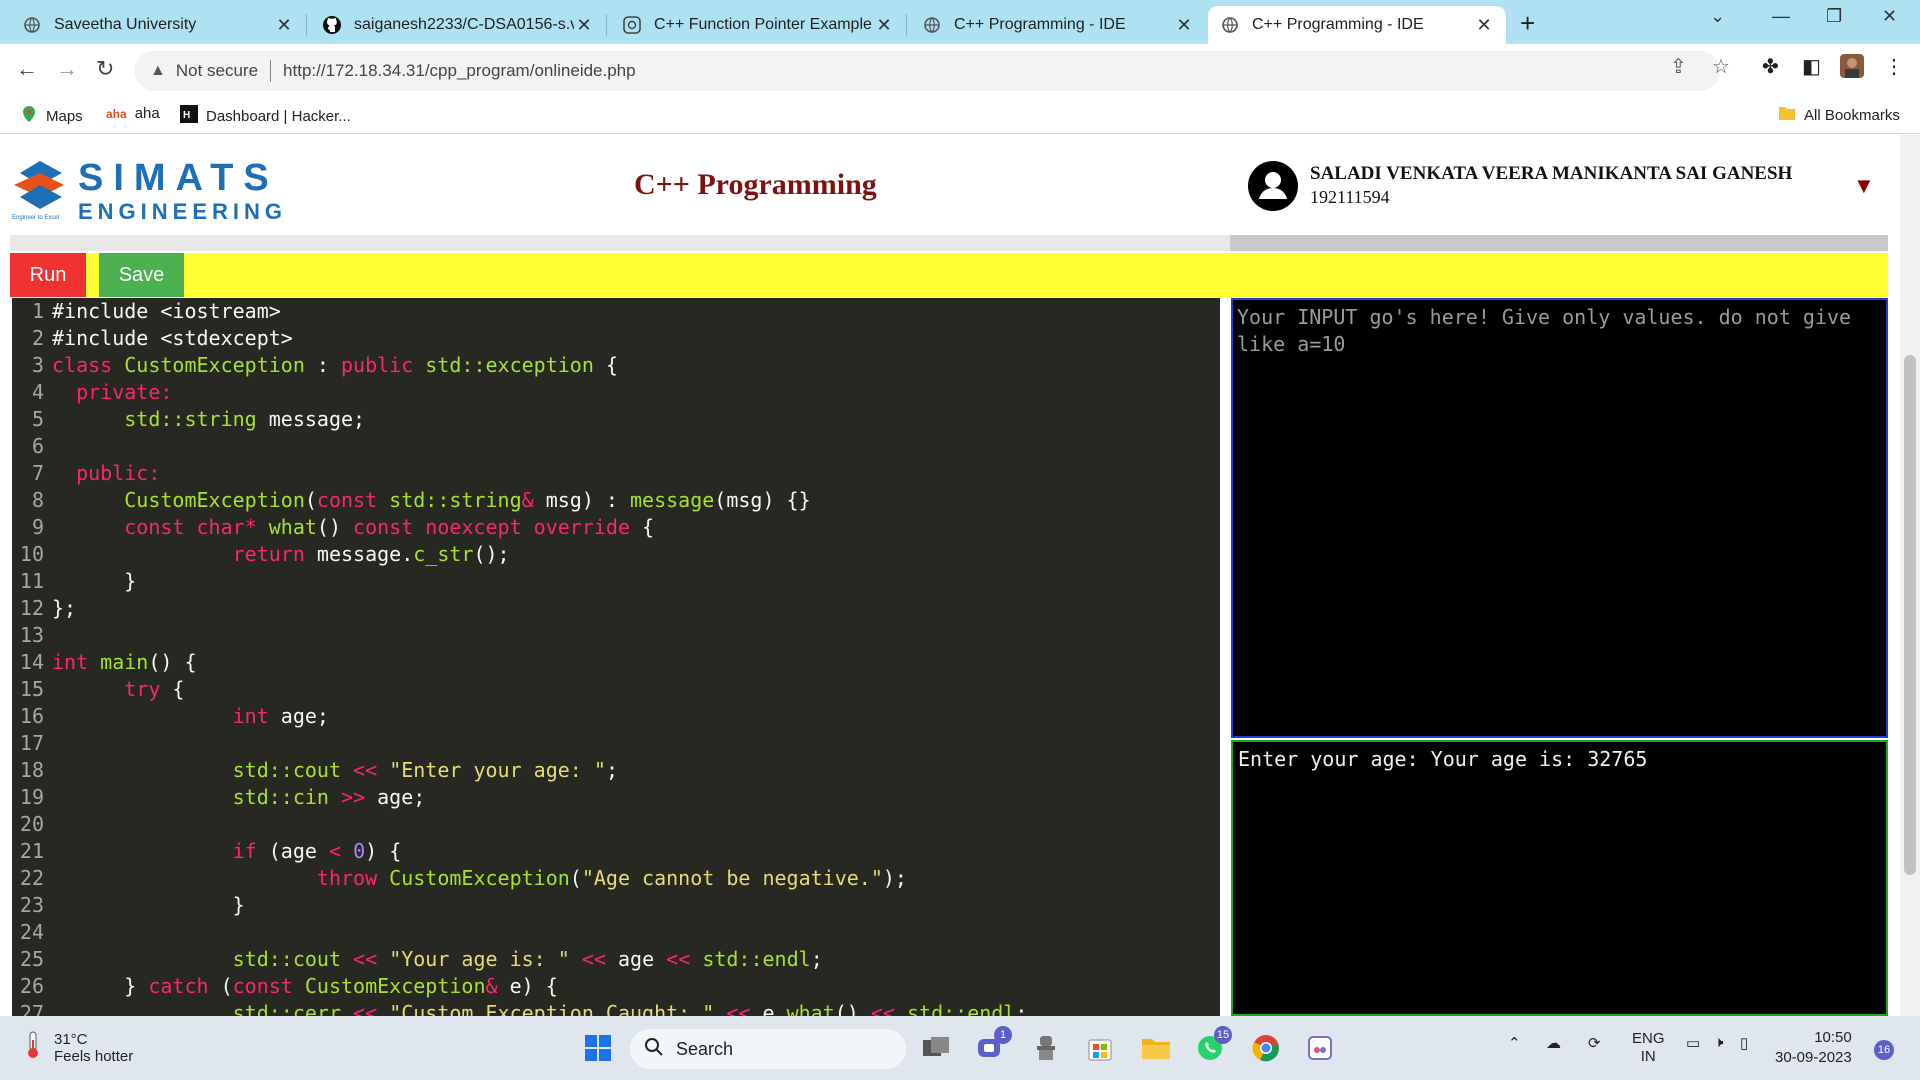 Image resolution: width=1920 pixels, height=1080 pixels. I want to click on close-window-icon: ✕, so click(1889, 16).